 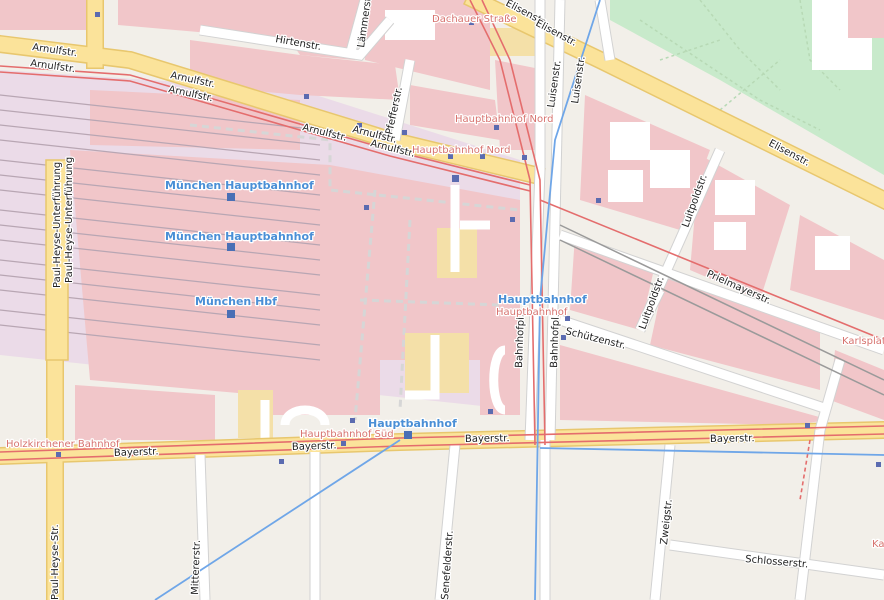 What do you see at coordinates (487, 439) in the screenshot?
I see `street-label-bayerstr-3: Bayerstr.` at bounding box center [487, 439].